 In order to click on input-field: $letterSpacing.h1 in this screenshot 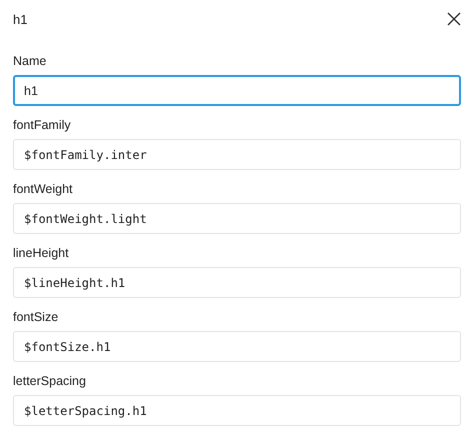, I will do `click(237, 410)`.